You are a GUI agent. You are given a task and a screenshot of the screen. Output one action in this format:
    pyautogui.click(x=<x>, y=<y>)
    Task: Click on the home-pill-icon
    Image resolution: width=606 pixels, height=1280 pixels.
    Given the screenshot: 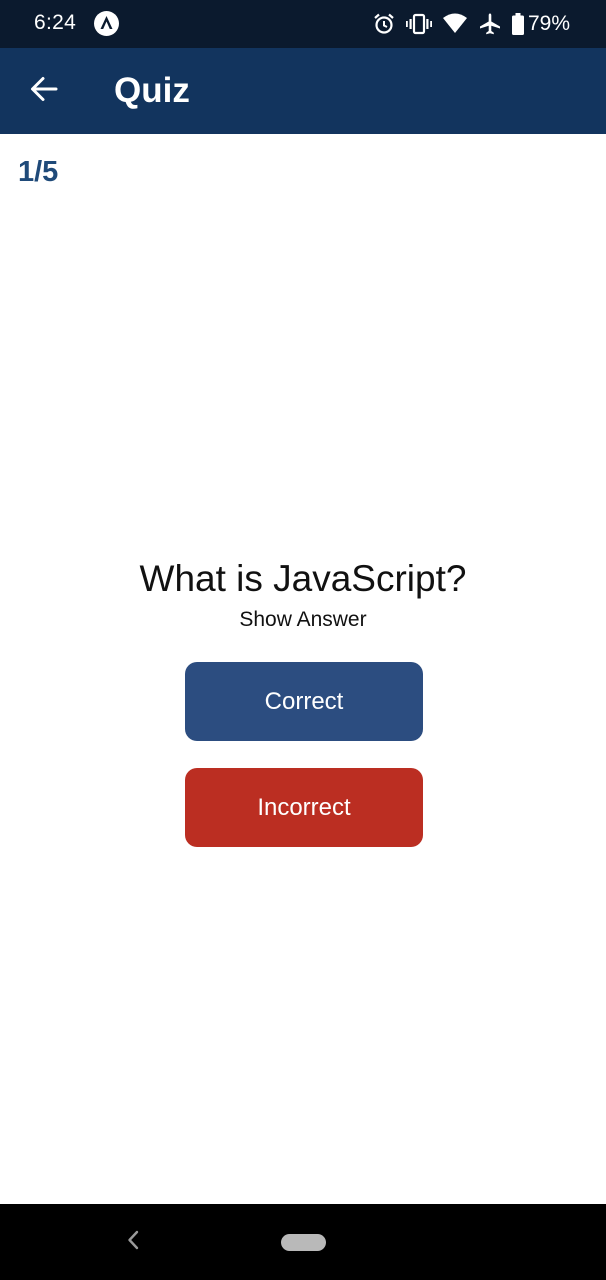 What is the action you would take?
    pyautogui.click(x=303, y=1242)
    